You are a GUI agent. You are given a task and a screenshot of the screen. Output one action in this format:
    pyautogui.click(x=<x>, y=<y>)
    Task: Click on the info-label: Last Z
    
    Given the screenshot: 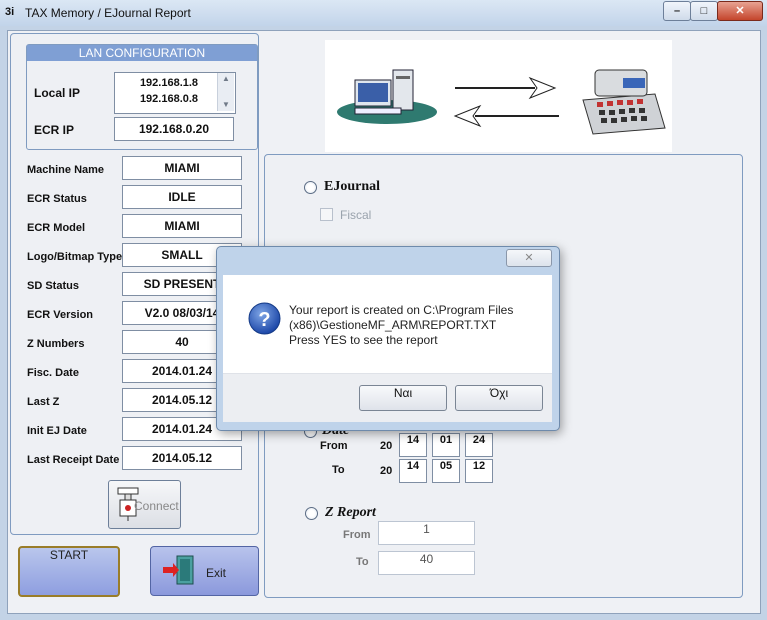 What is the action you would take?
    pyautogui.click(x=43, y=402)
    